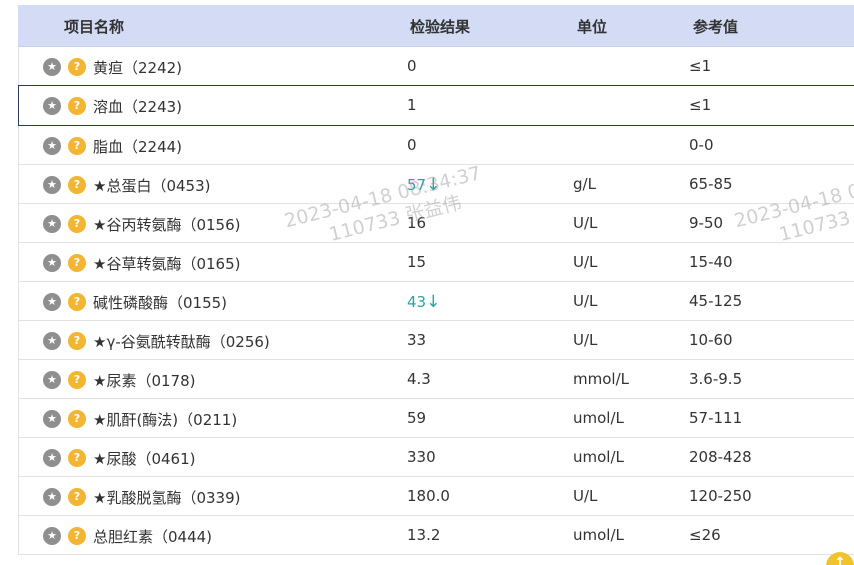  I want to click on table-row: ★? ★乳酸脱氢酶（0339) 180.0 U/L 120-250, so click(436, 496).